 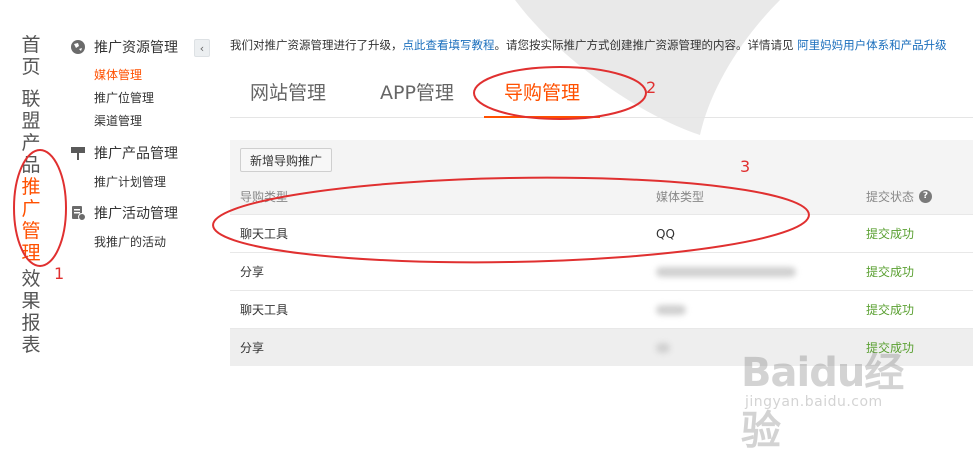 What do you see at coordinates (601, 94) in the screenshot?
I see `tab-bar: 网站管理 APP管理 导购管理` at bounding box center [601, 94].